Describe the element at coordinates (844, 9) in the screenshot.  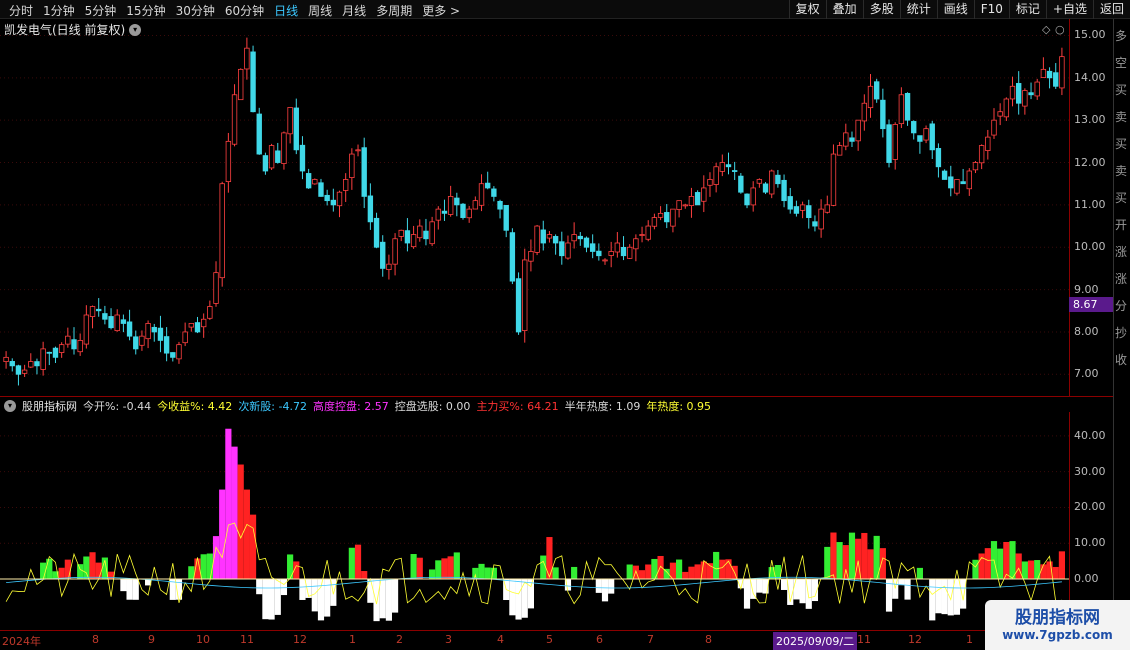
I see `tool-button-1: 叠加` at that location.